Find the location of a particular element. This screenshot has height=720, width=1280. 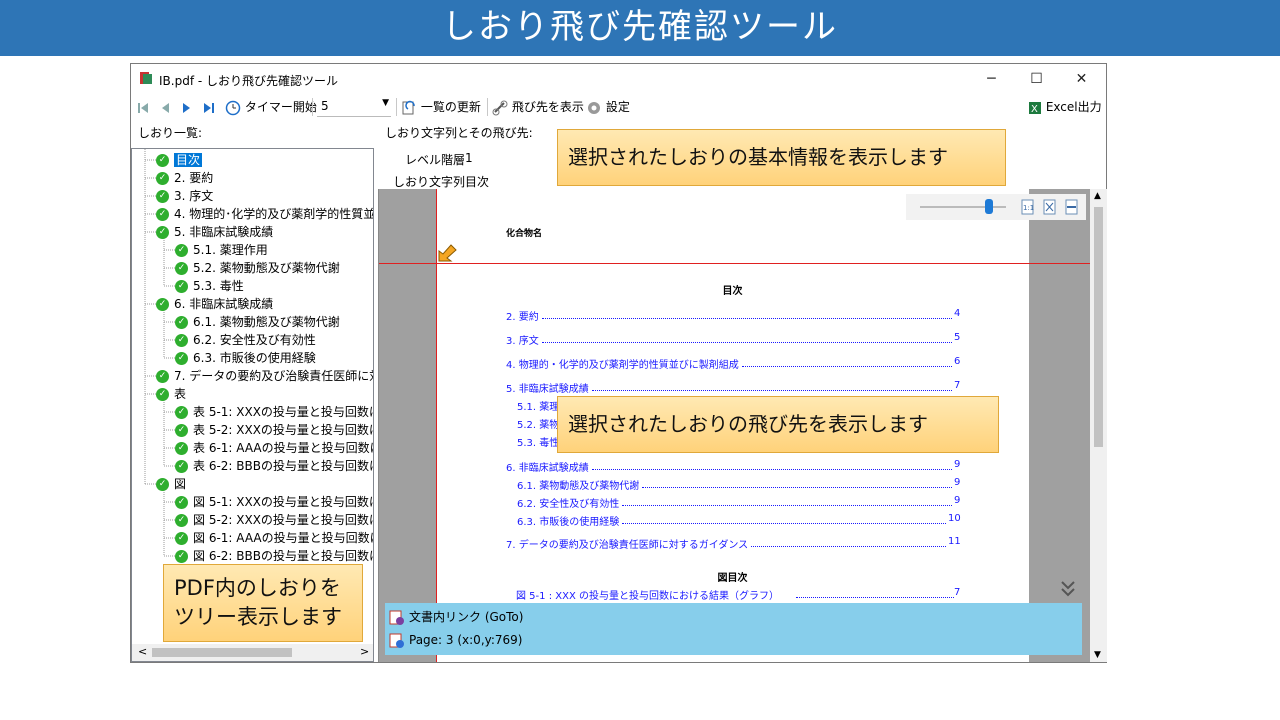

tree-item-label: 7. データの要約及び治験責任医師に対す is located at coordinates (274, 376).